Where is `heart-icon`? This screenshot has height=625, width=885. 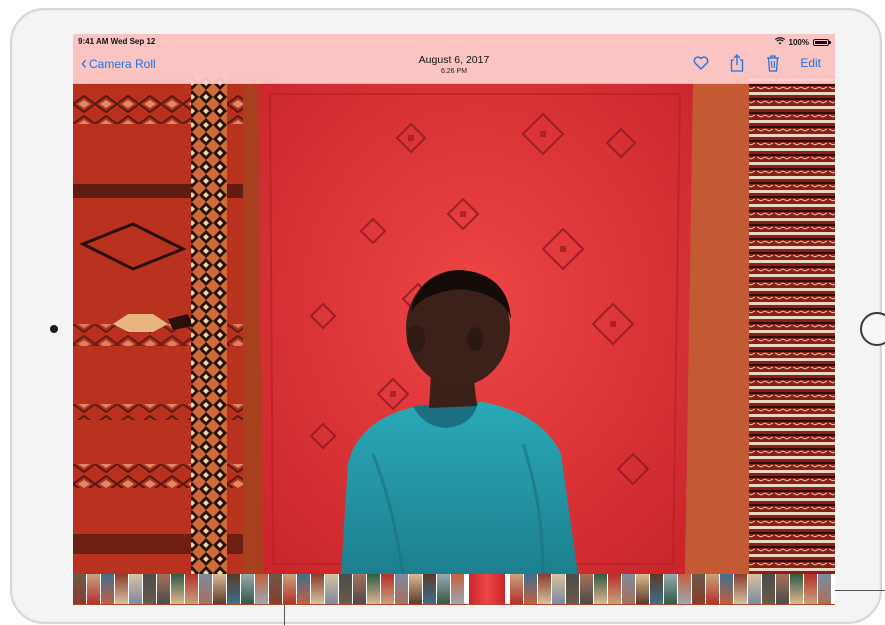
heart-icon is located at coordinates (701, 63).